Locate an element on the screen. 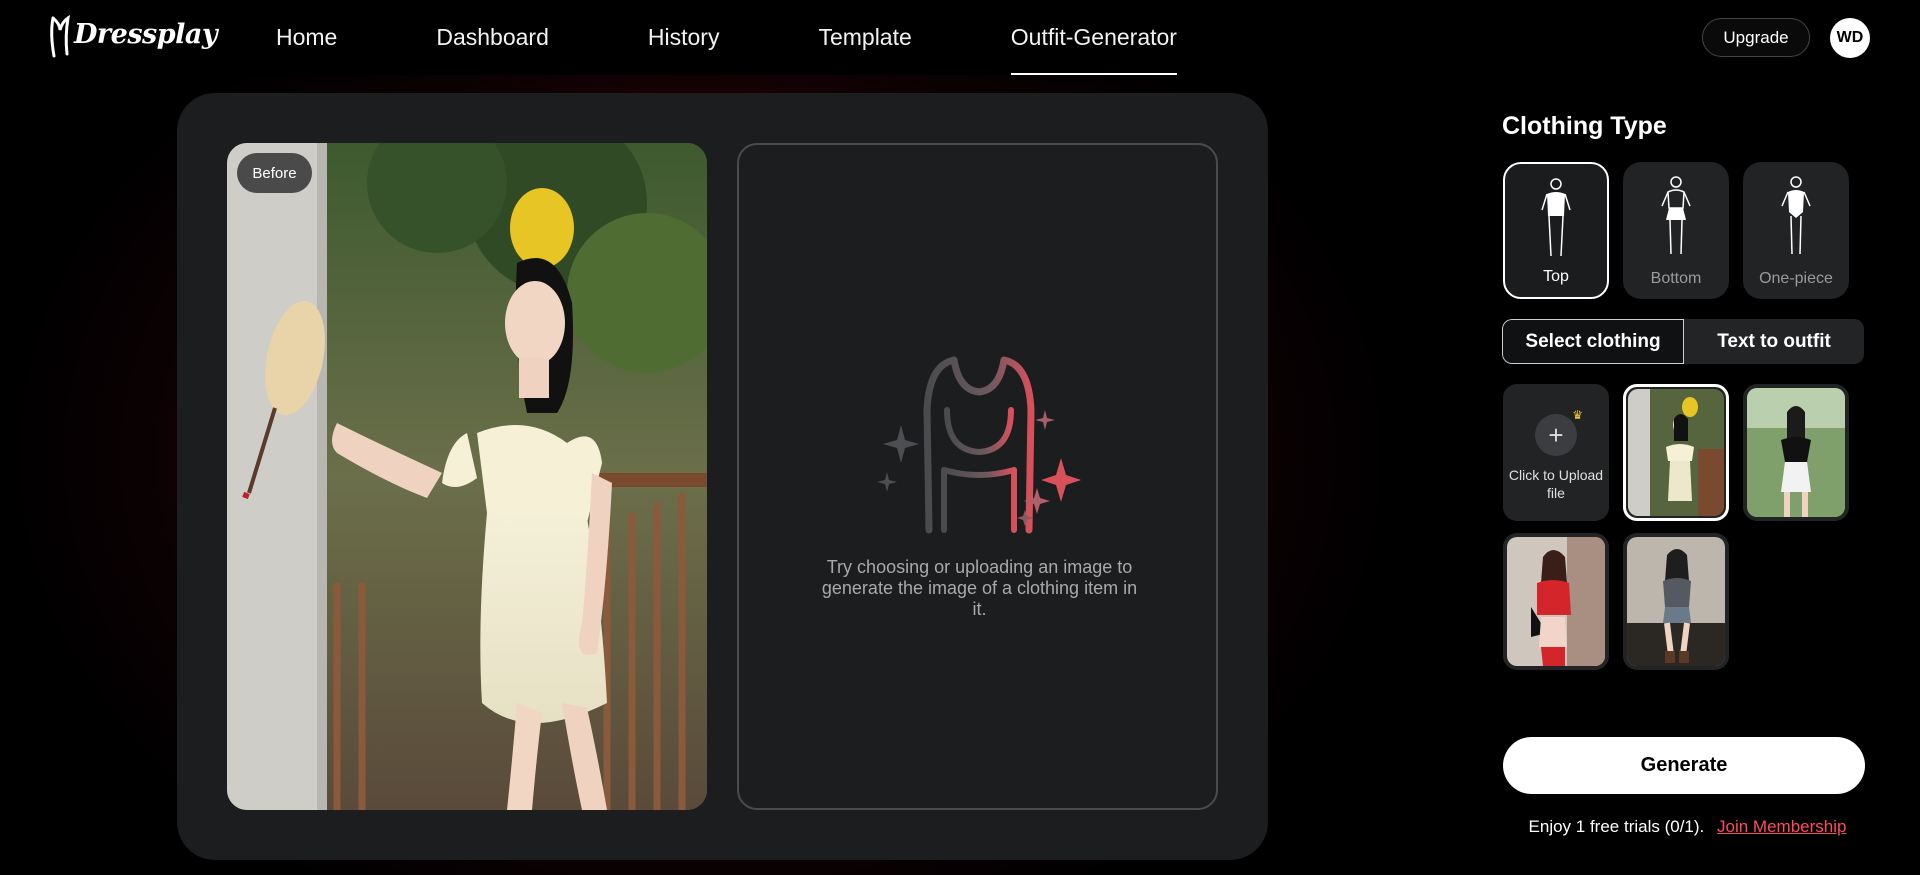 The image size is (1920, 875). trial-text: Enjoy 1 free trials (0/1). is located at coordinates (1616, 826).